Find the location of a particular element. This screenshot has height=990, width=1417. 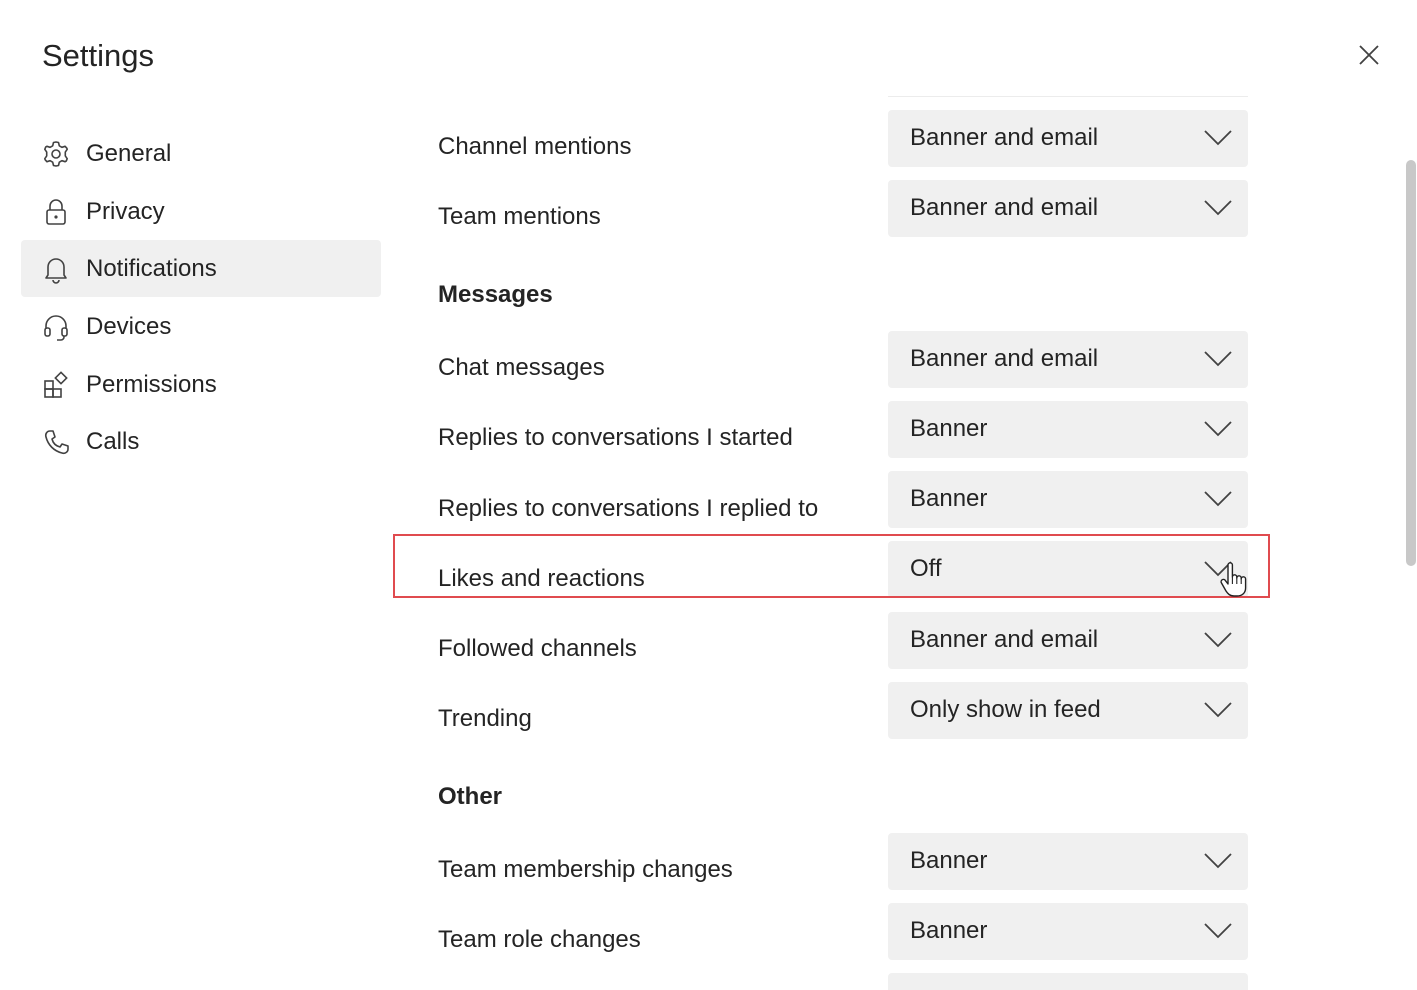

channel-mentions-dropdown: Banner and email is located at coordinates (1068, 138).